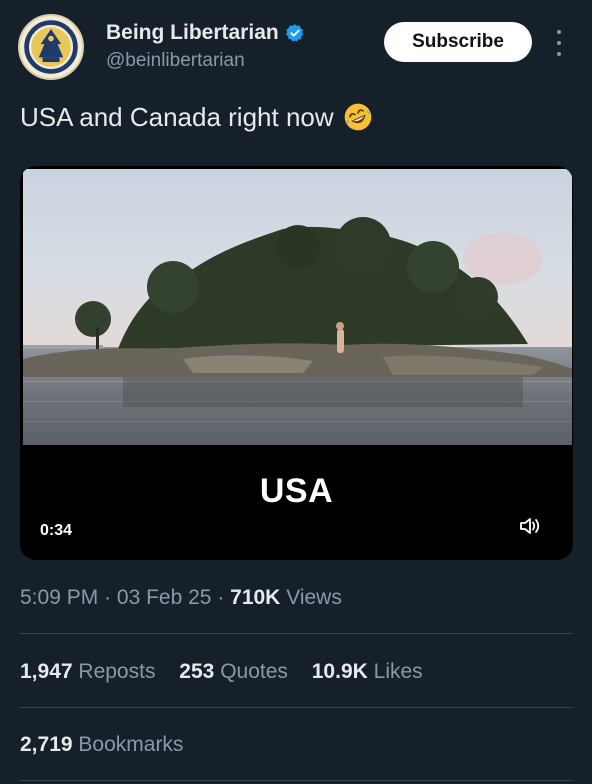  I want to click on reposts-stat: 1,947 Reposts, so click(90, 671).